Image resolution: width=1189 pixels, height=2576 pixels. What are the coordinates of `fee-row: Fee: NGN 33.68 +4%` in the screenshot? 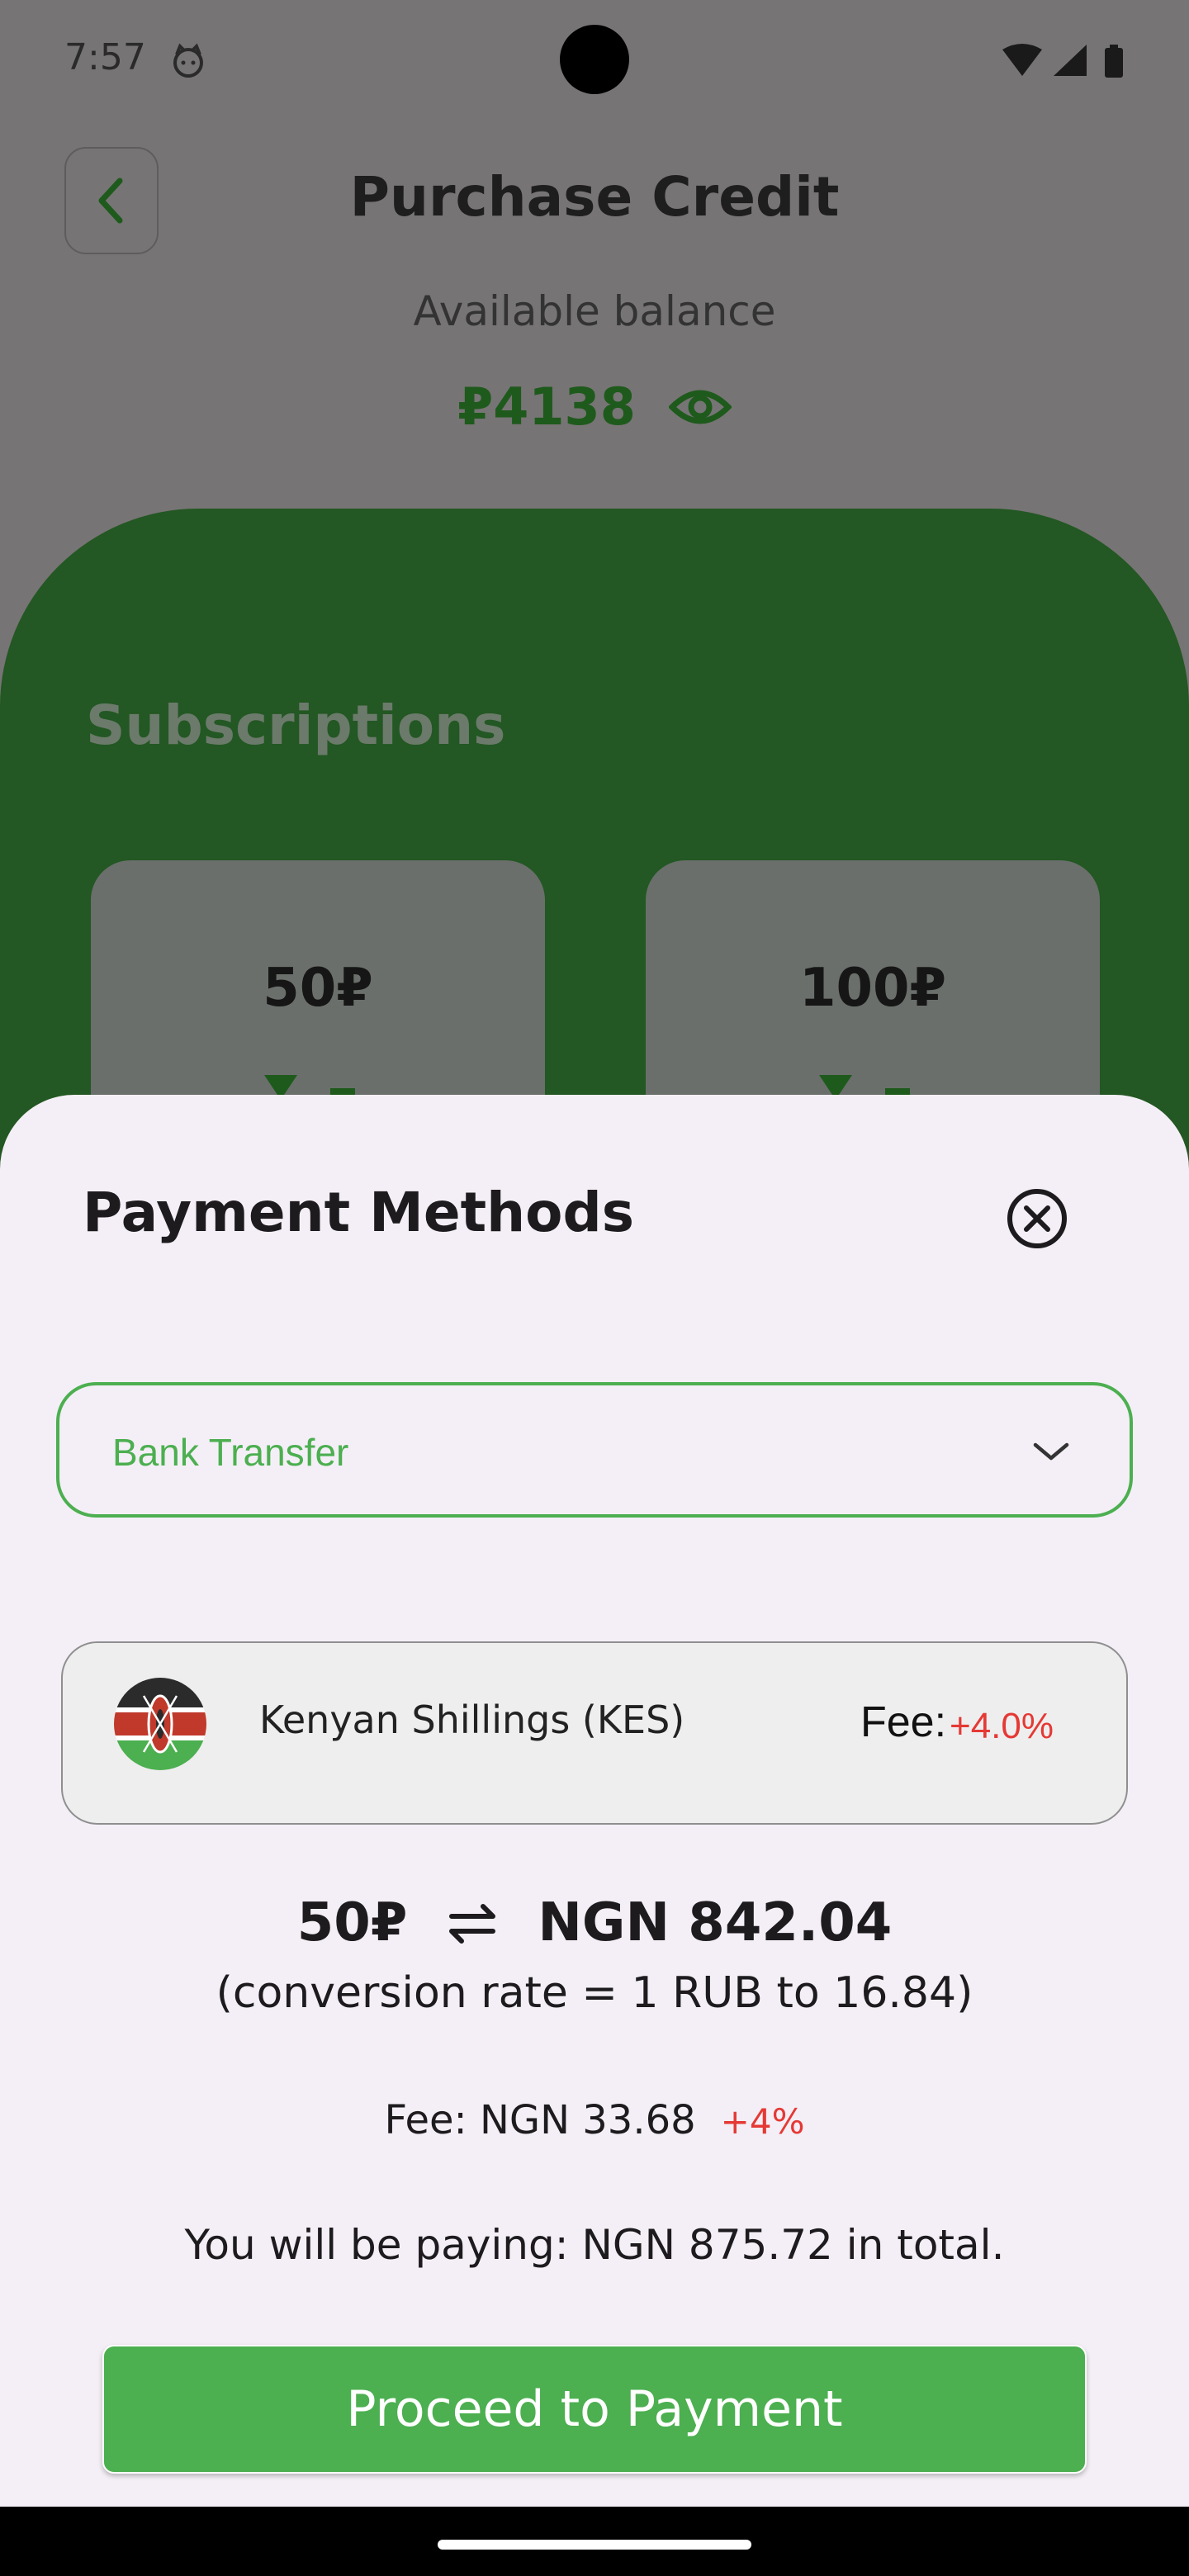 It's located at (594, 2120).